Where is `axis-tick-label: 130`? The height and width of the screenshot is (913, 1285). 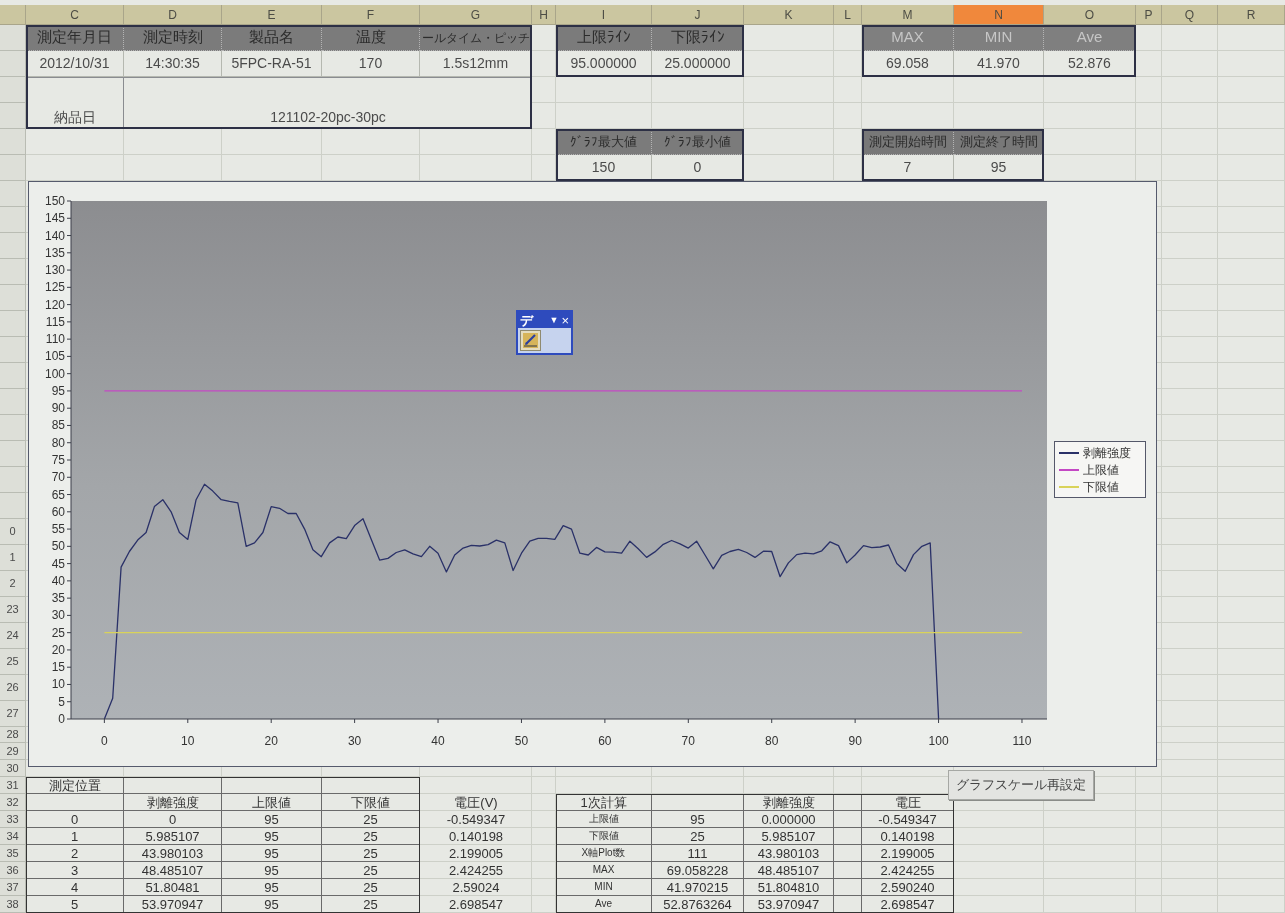 axis-tick-label: 130 is located at coordinates (54, 270).